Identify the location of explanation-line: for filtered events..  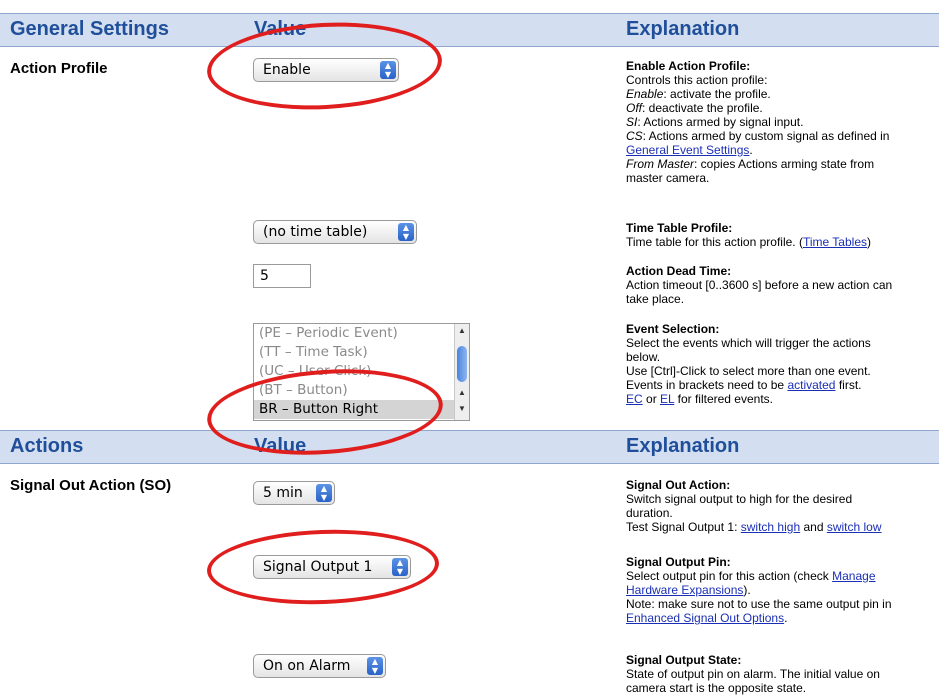
(725, 399).